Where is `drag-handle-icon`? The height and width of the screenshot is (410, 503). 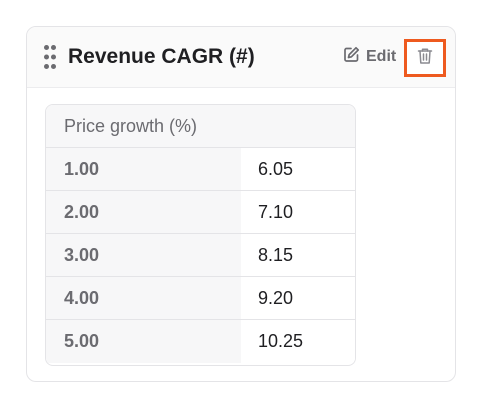
drag-handle-icon is located at coordinates (50, 57).